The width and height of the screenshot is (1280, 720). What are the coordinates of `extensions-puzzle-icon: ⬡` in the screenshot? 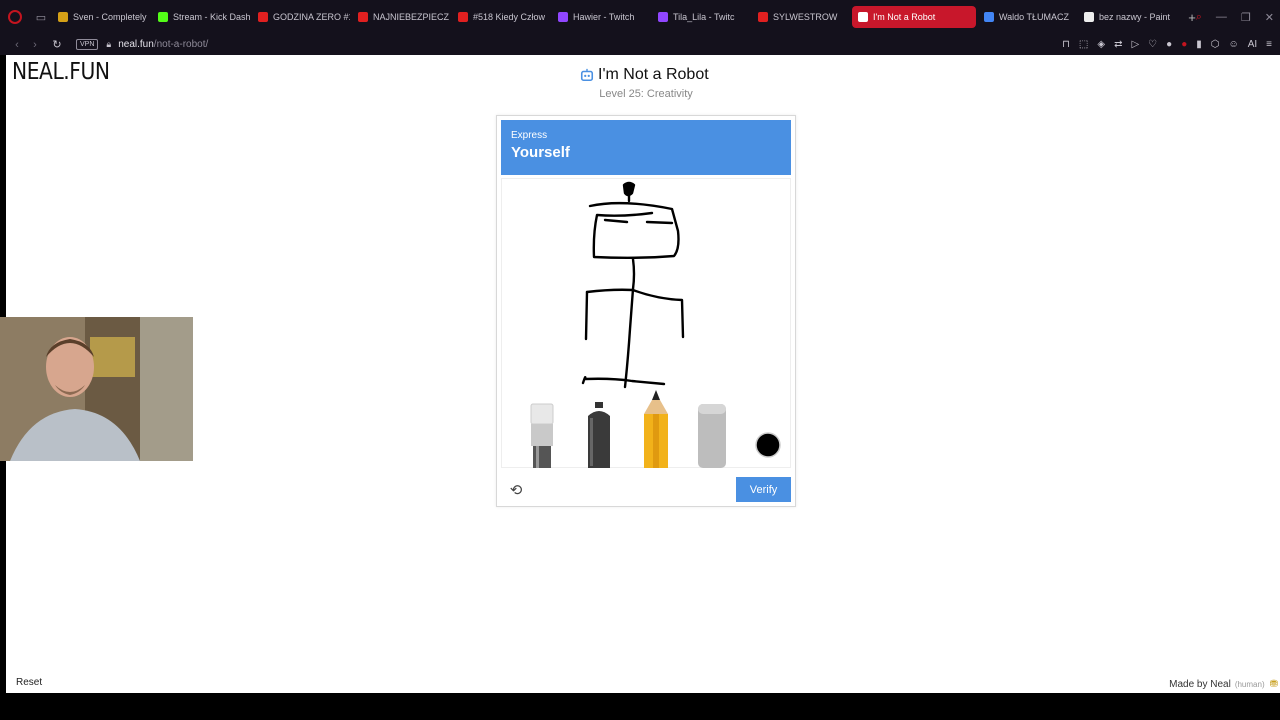 It's located at (1215, 44).